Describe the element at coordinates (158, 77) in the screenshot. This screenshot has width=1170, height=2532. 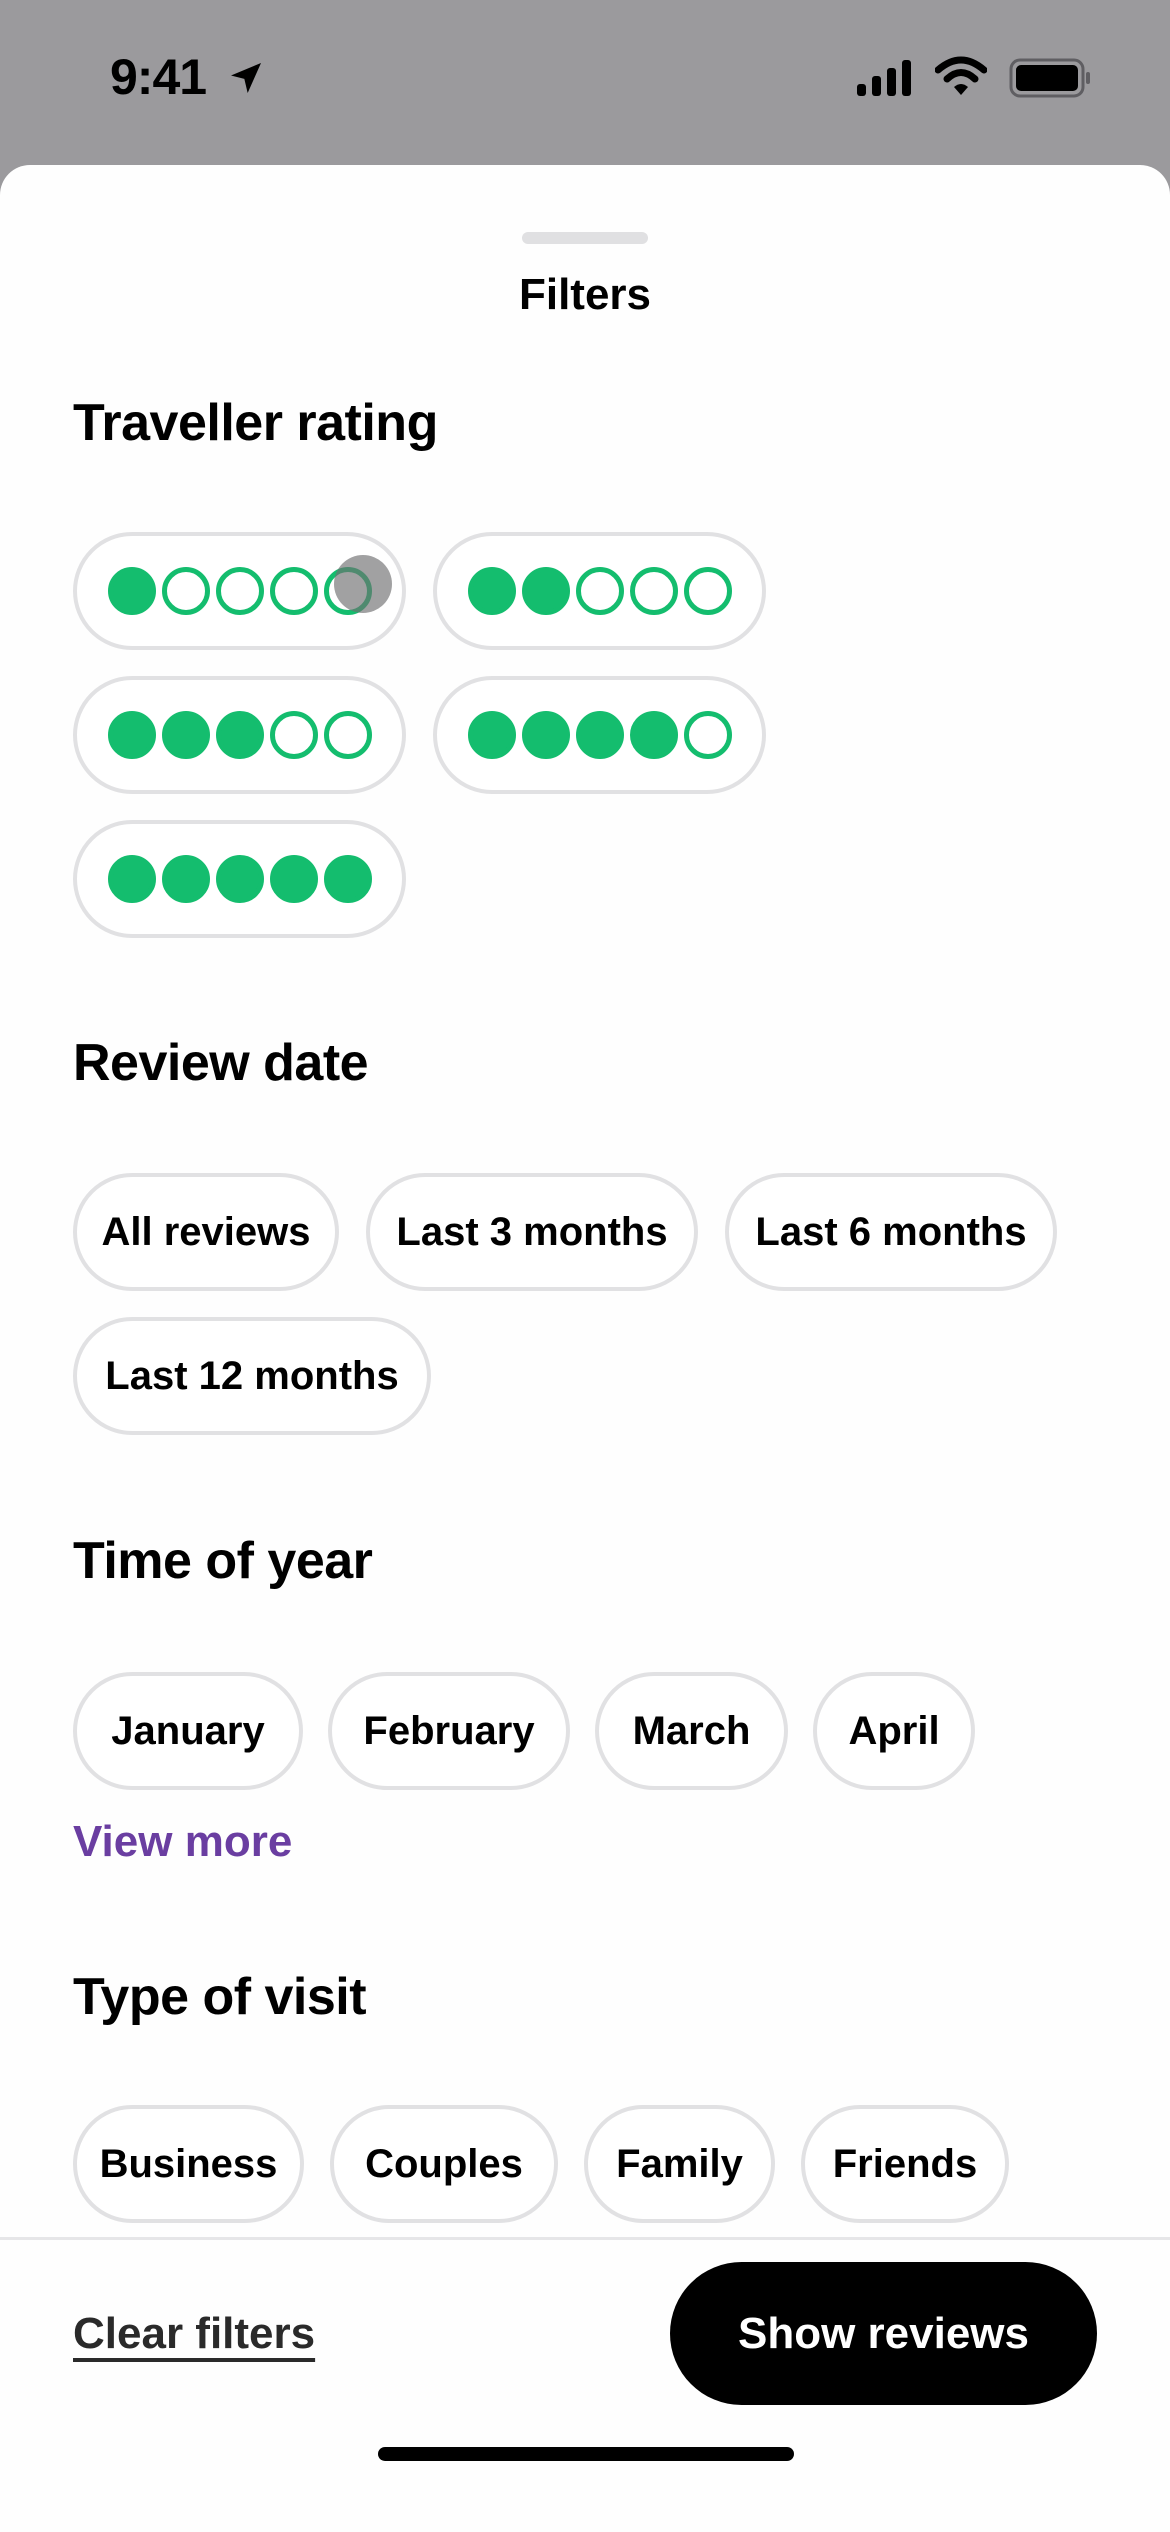
I see `status-time: 9:41` at that location.